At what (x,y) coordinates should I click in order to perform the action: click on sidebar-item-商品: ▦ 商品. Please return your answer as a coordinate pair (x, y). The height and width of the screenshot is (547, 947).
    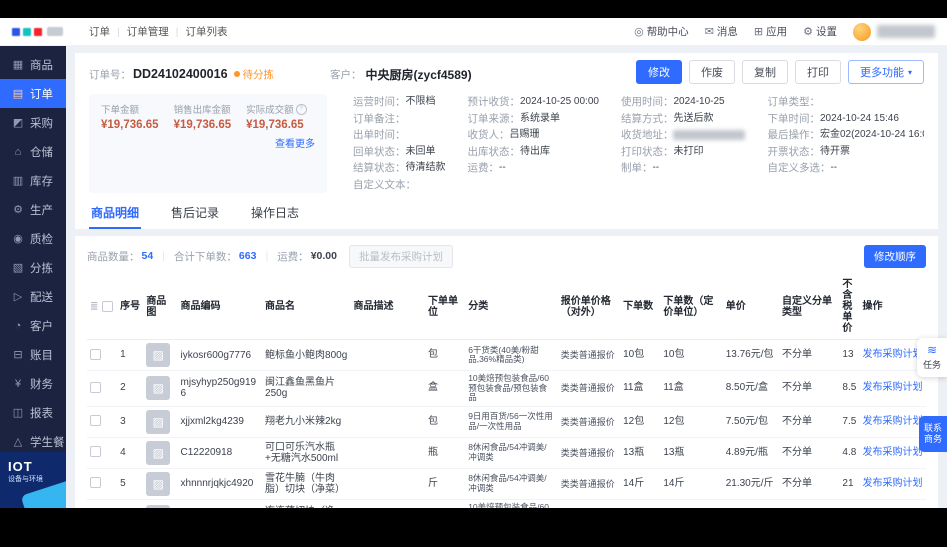
    Looking at the image, I should click on (33, 64).